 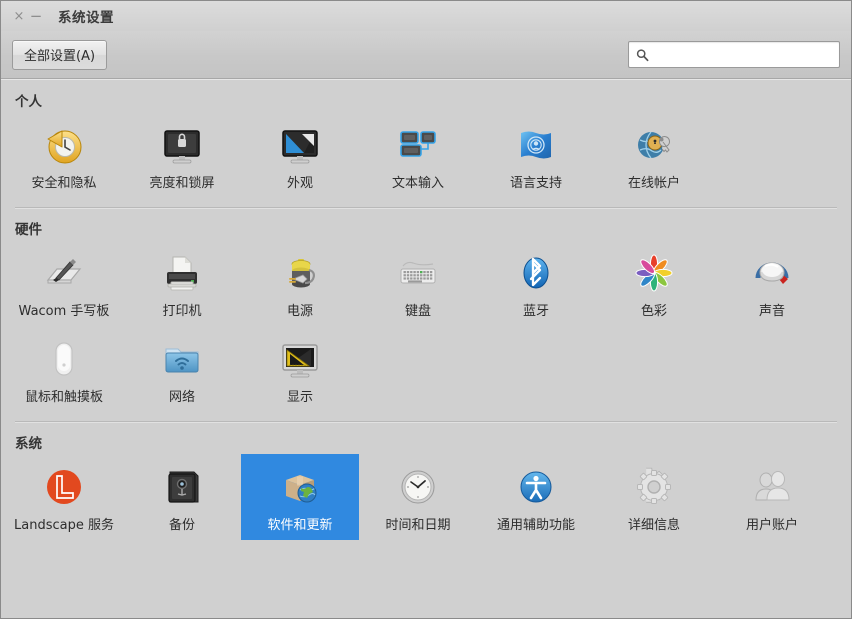 What do you see at coordinates (182, 183) in the screenshot?
I see `settings-tile-label: 亮度和锁屏` at bounding box center [182, 183].